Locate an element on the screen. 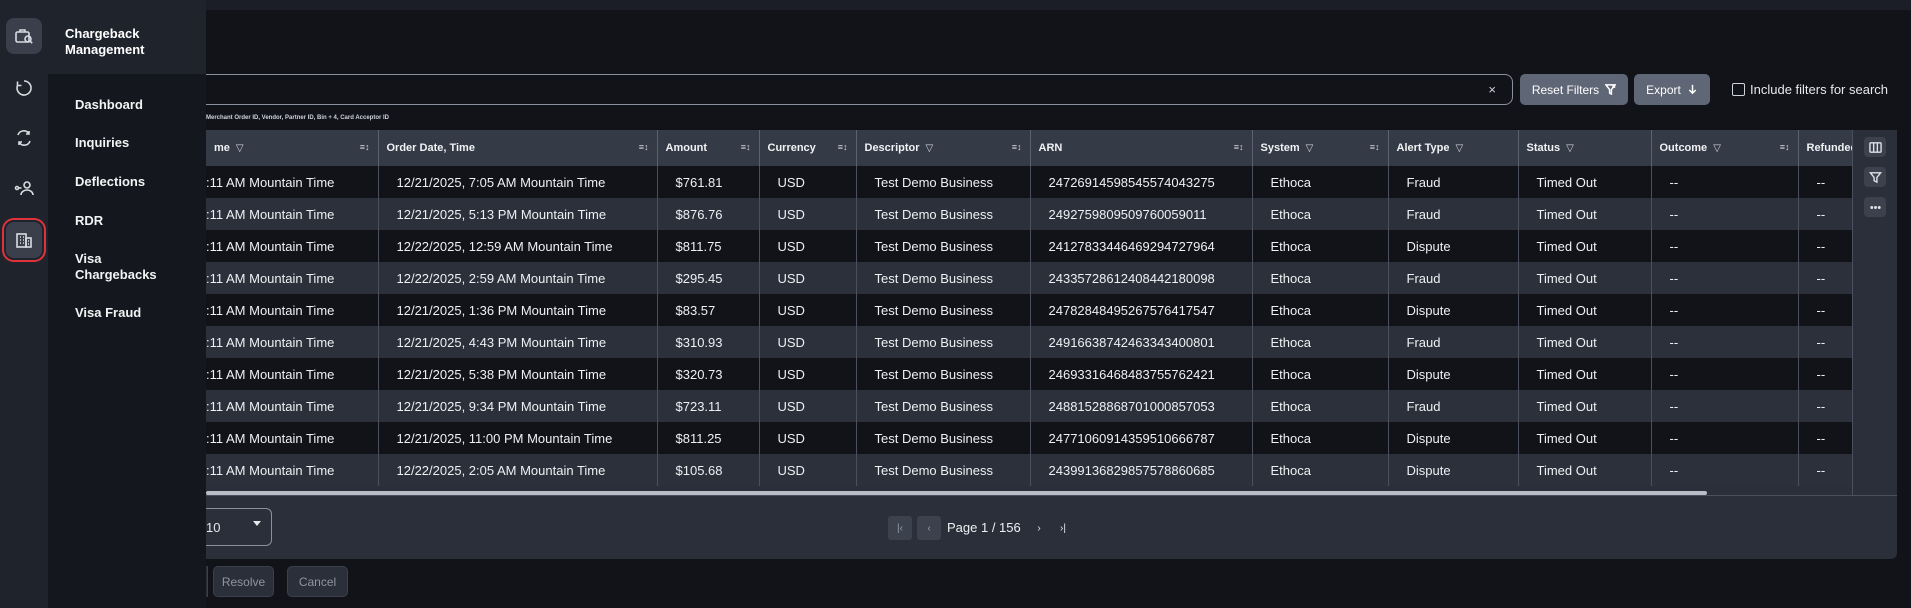 The image size is (1911, 608). include-filters-option: Include filters for search is located at coordinates (1810, 89).